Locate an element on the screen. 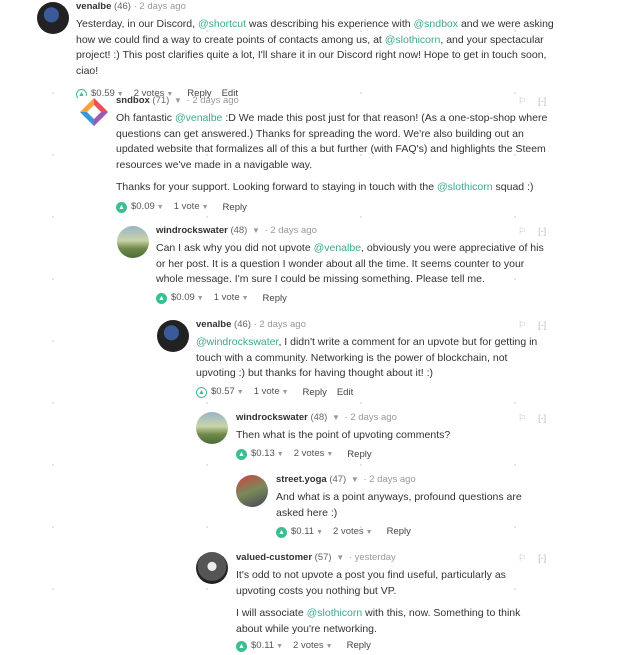 Image resolution: width=640 pixels, height=655 pixels. author-name: sndbox is located at coordinates (133, 100).